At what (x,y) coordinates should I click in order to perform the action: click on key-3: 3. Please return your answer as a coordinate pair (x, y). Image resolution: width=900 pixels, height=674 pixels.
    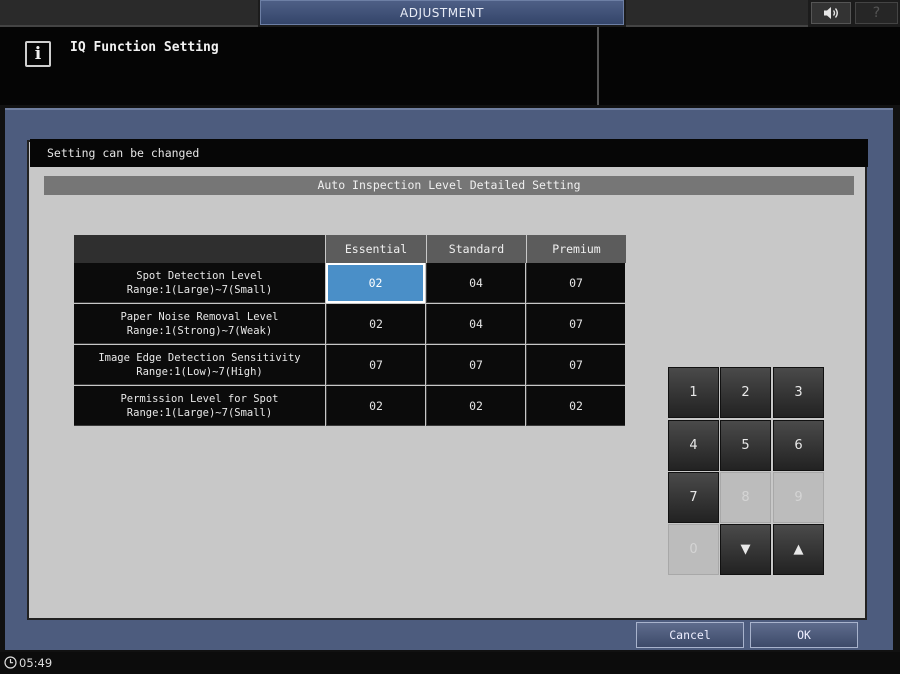
    Looking at the image, I should click on (798, 392).